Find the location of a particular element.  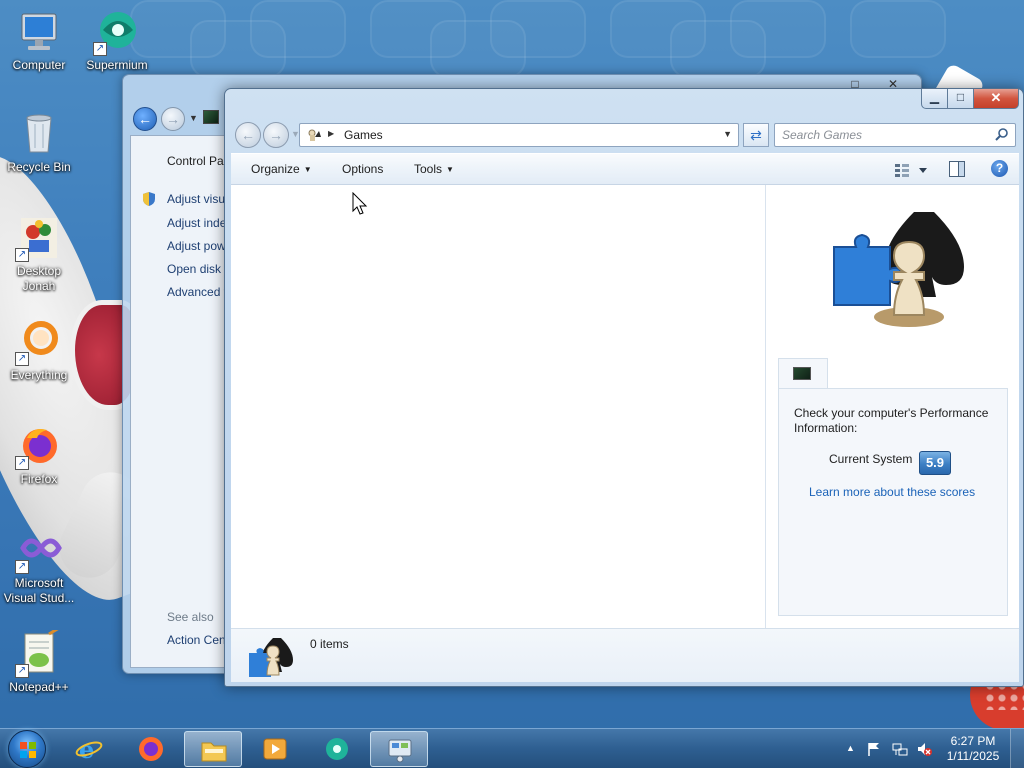

desktop-icon-label: Notepad++ is located at coordinates (39, 687).